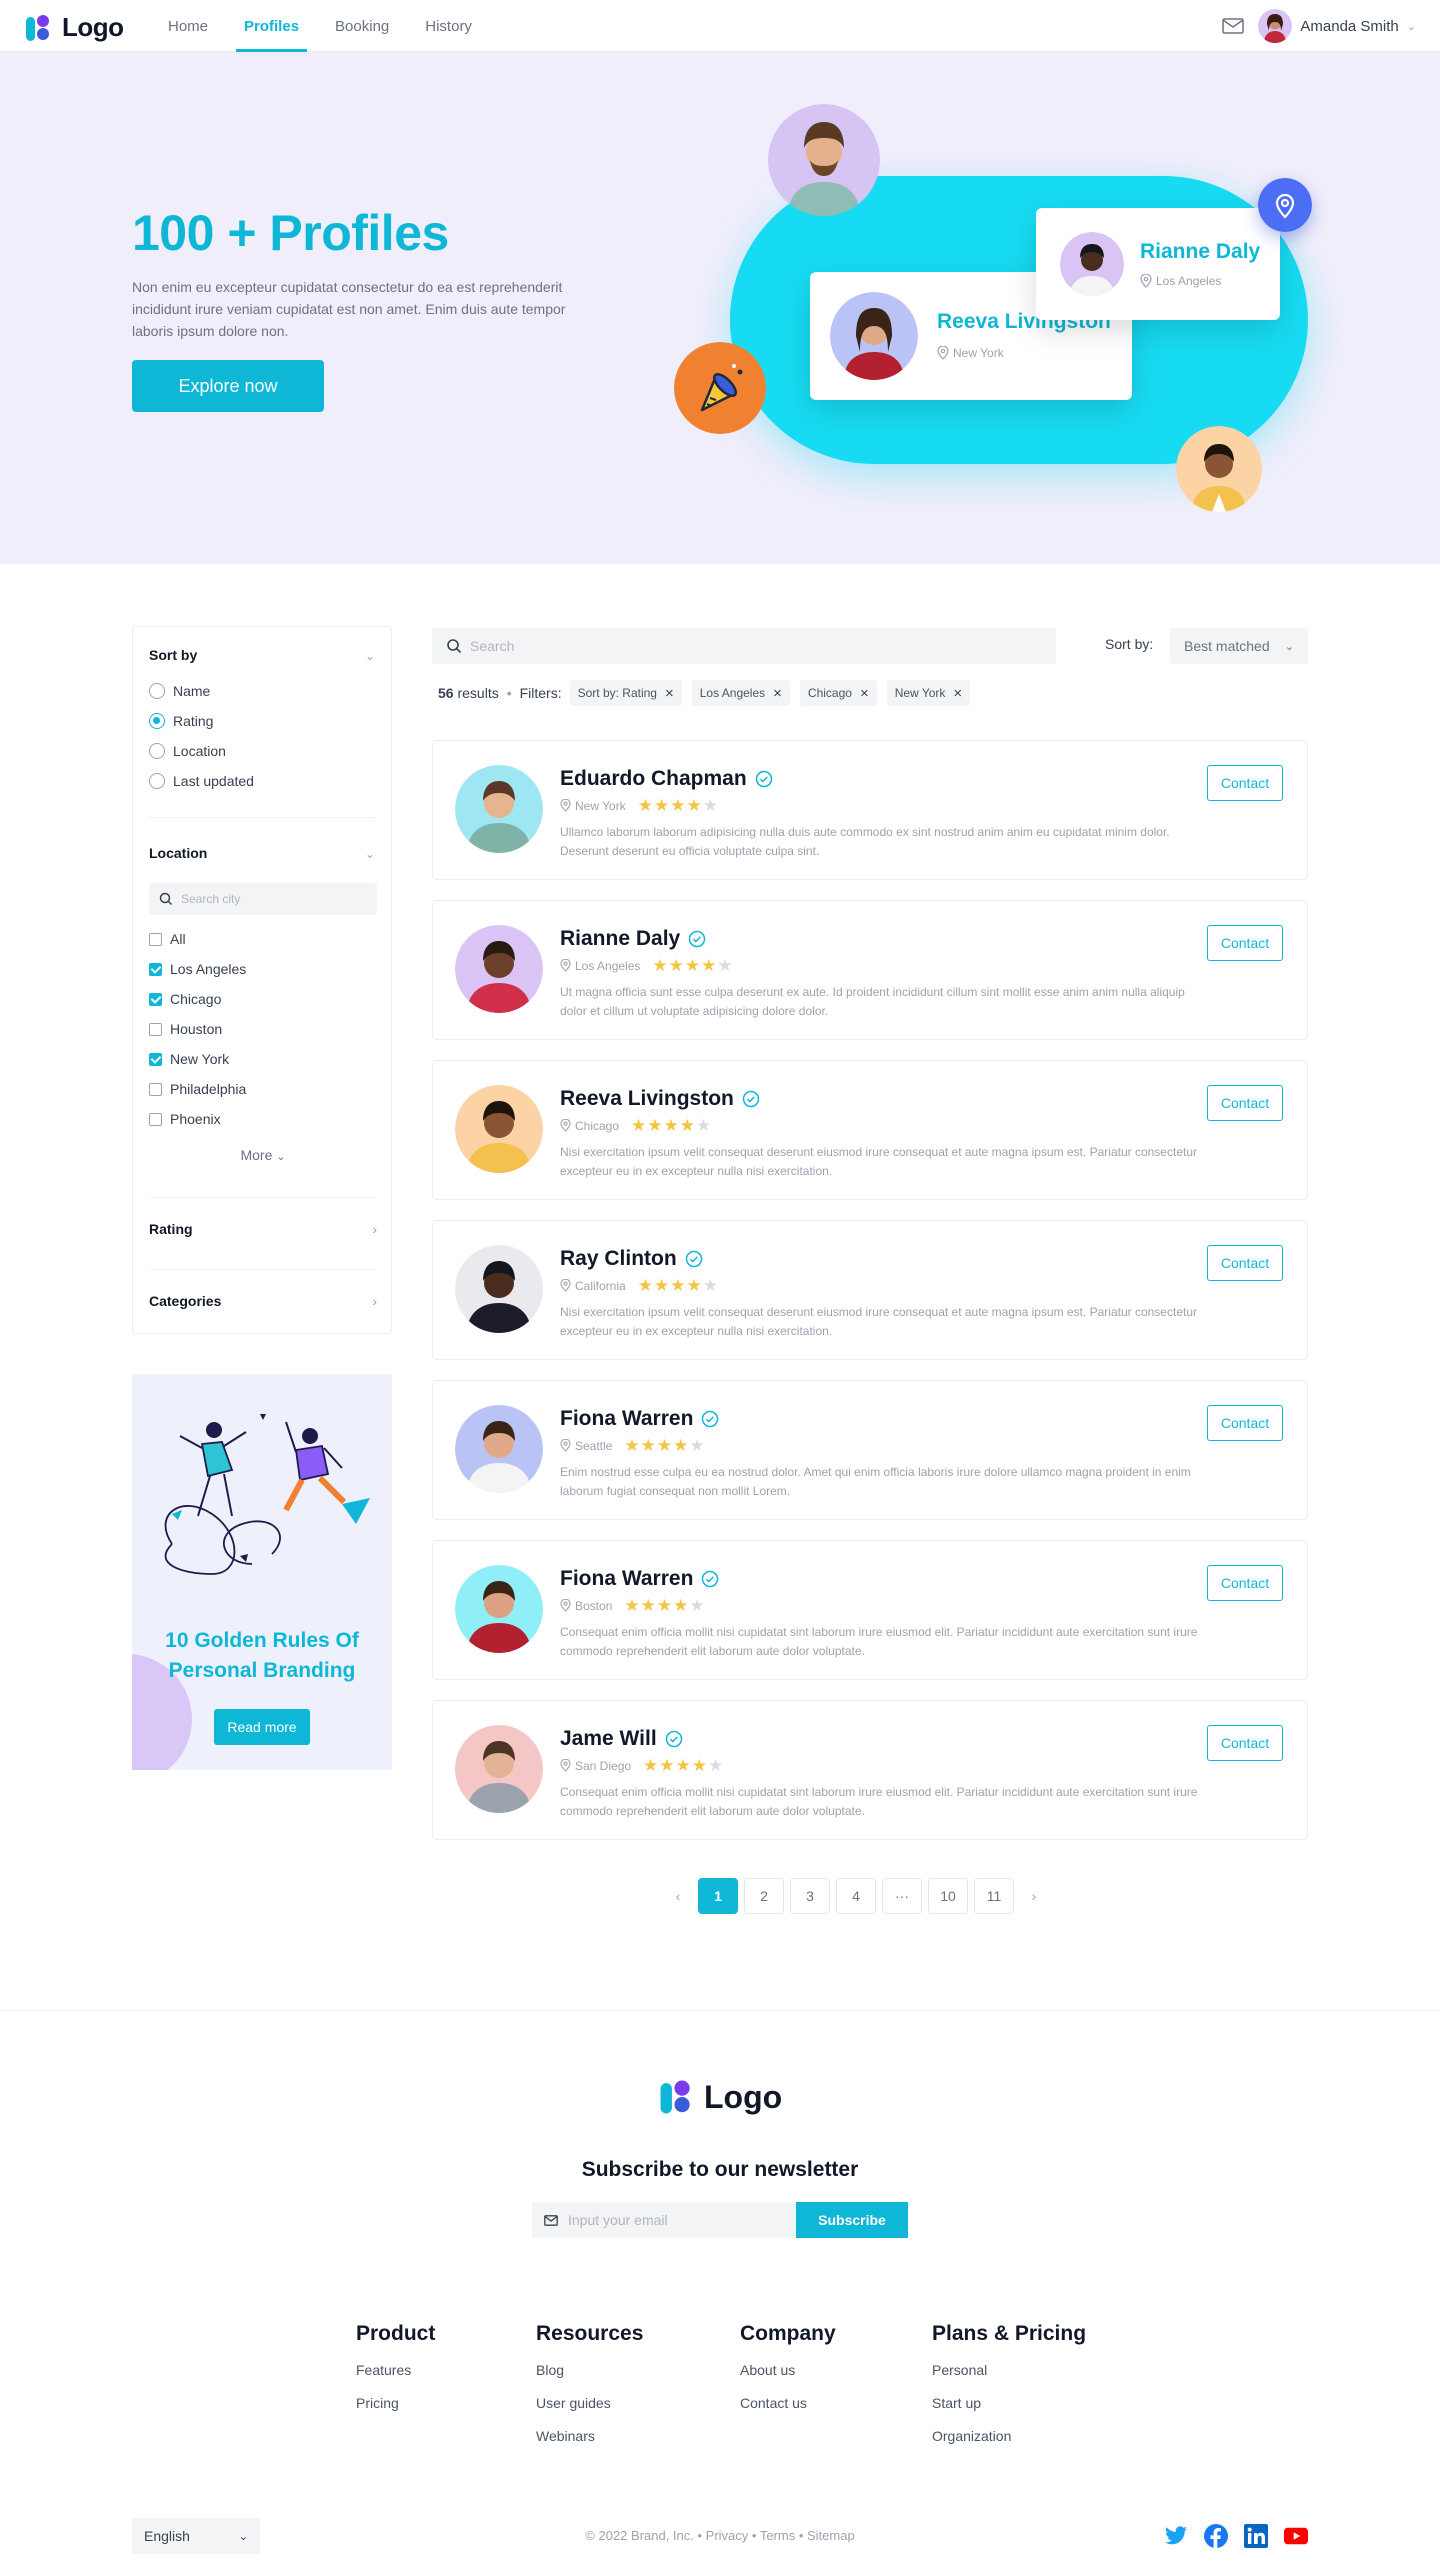  What do you see at coordinates (788, 2403) in the screenshot?
I see `footer-link: Contact us` at bounding box center [788, 2403].